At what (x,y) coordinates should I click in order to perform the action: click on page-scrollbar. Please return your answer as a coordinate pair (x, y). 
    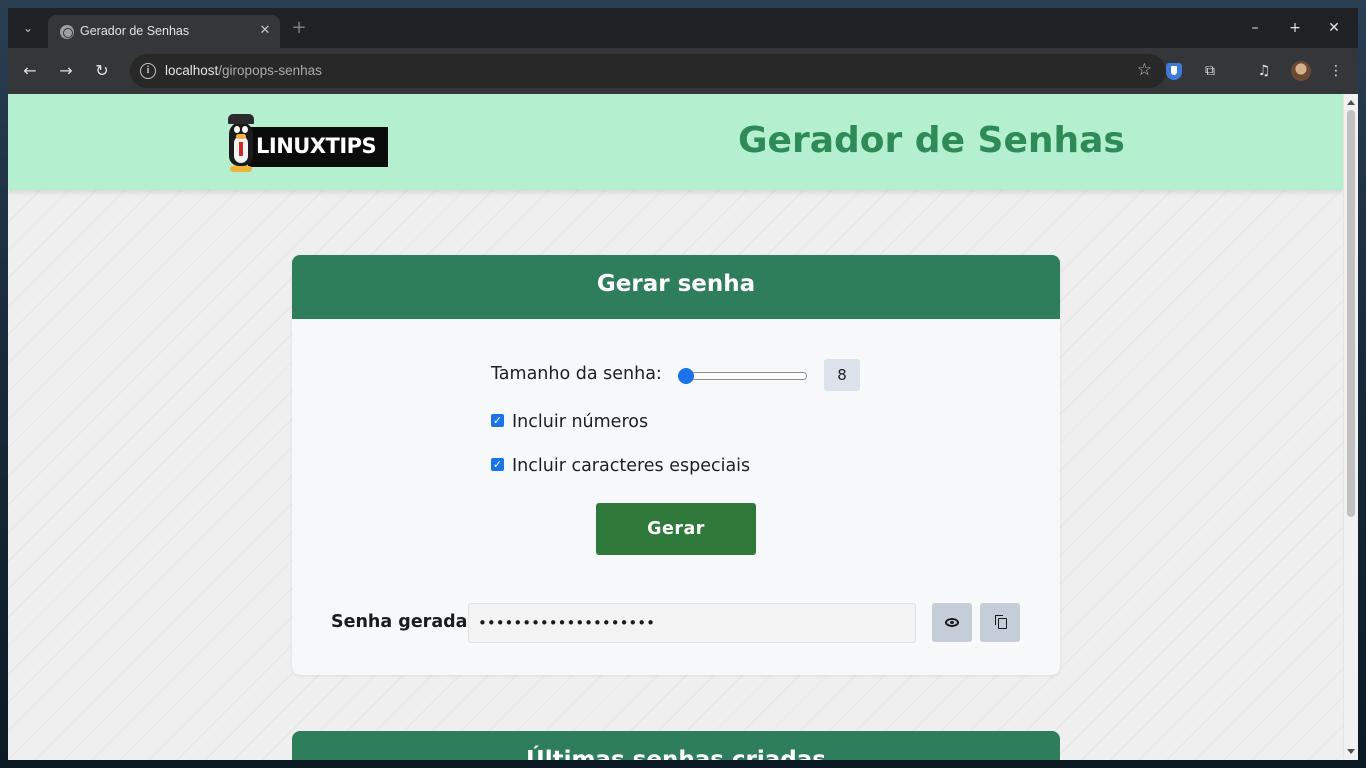
    Looking at the image, I should click on (1350, 427).